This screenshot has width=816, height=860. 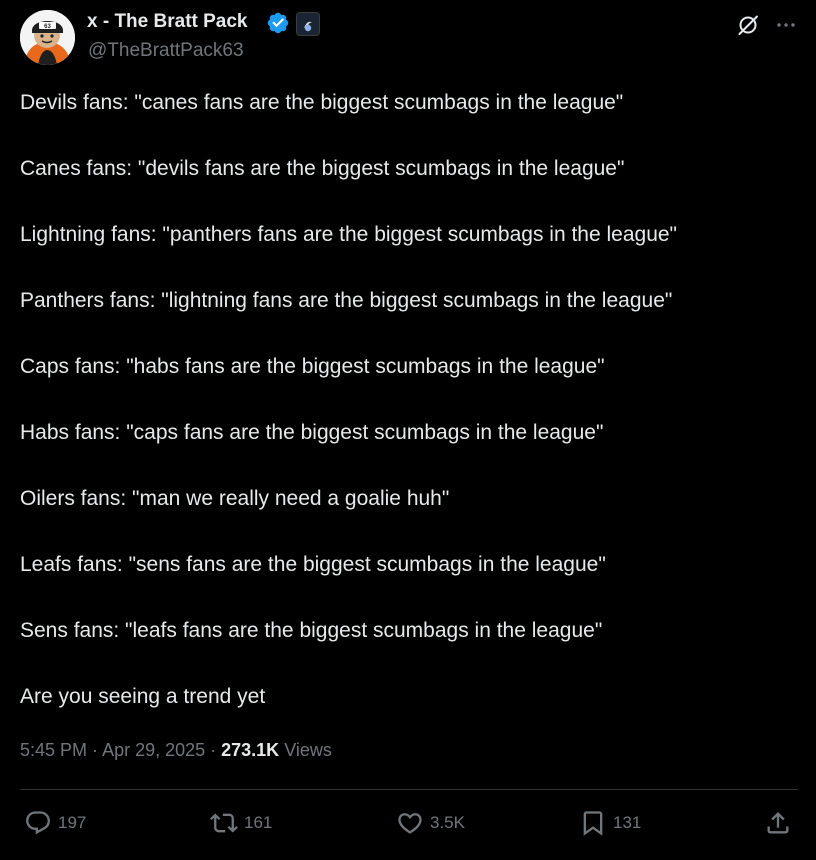 I want to click on tweet-meta: 5:45 PM · Apr 29, 2025 · 273.1K Views, so click(x=176, y=750).